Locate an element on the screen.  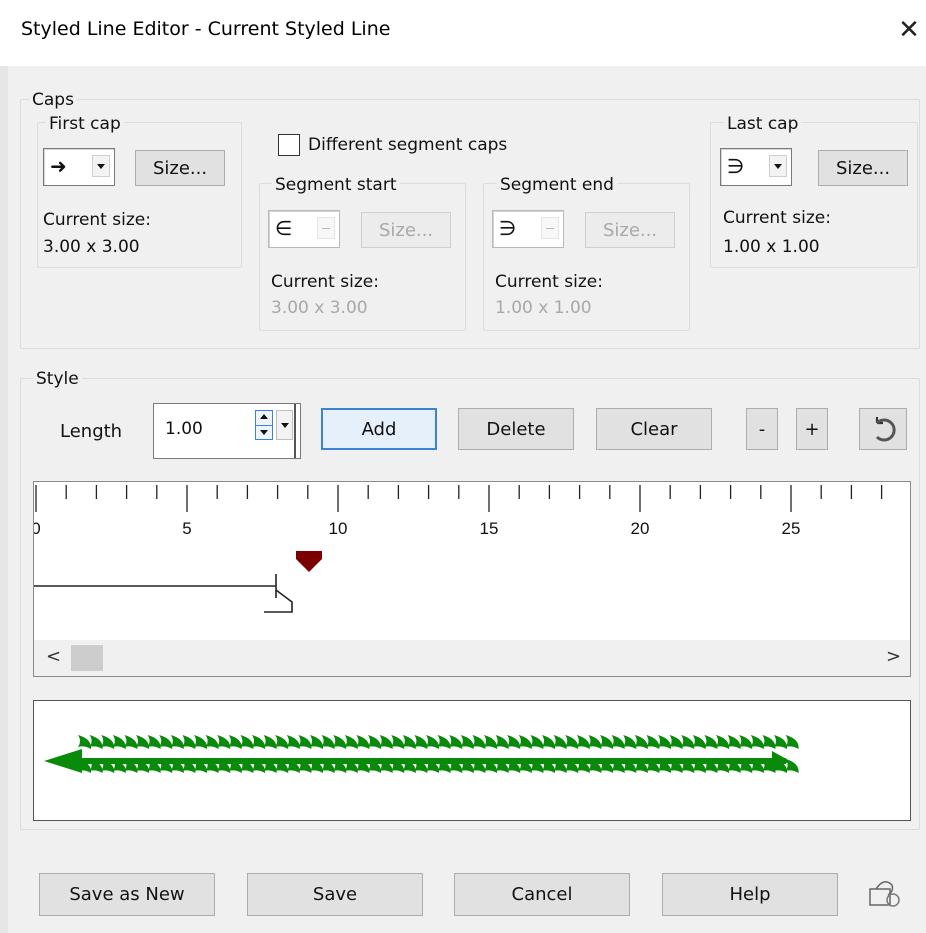
different-segment-caps-checkbox is located at coordinates (289, 145).